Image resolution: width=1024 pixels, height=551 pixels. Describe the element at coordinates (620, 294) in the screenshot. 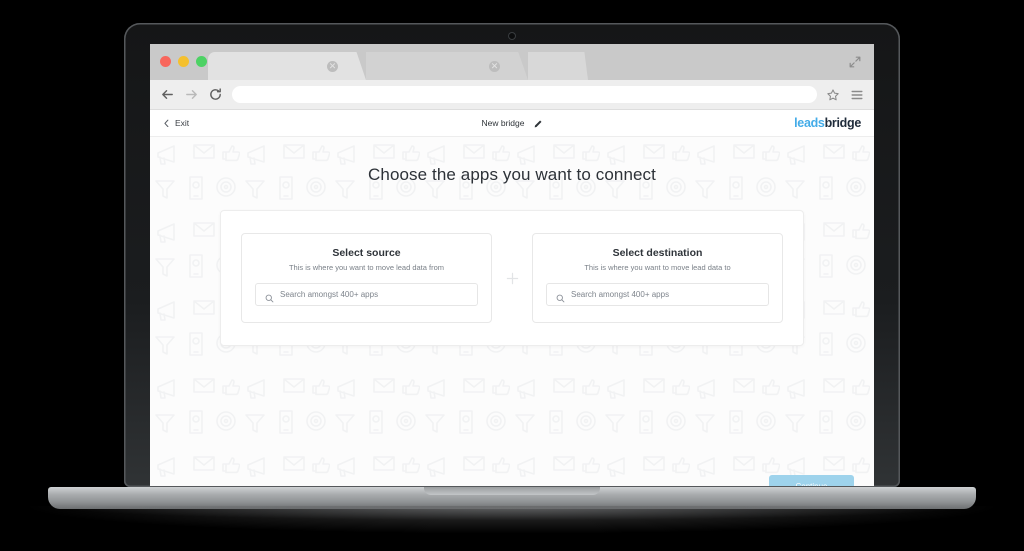

I see `destination-search-placeholder: Search amongst 400+ apps` at that location.